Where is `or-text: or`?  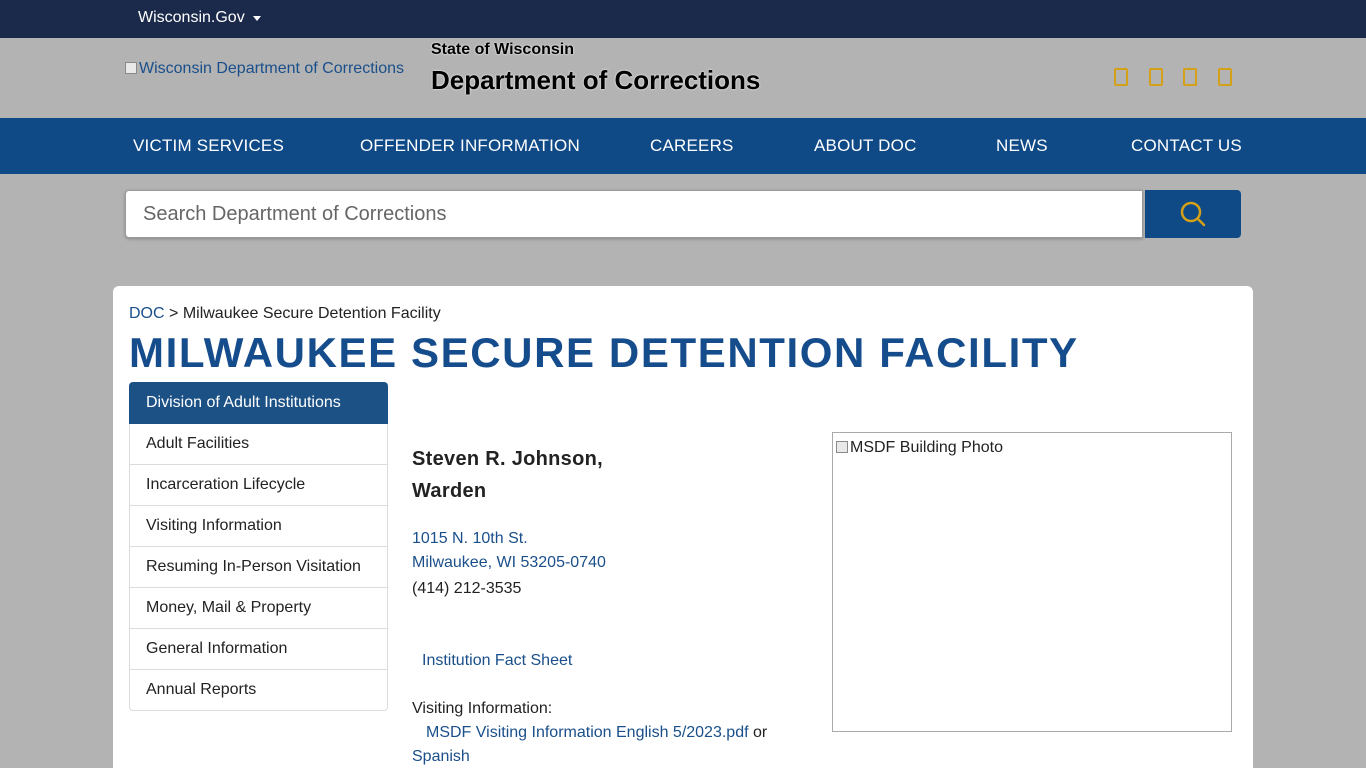
or-text: or is located at coordinates (758, 732).